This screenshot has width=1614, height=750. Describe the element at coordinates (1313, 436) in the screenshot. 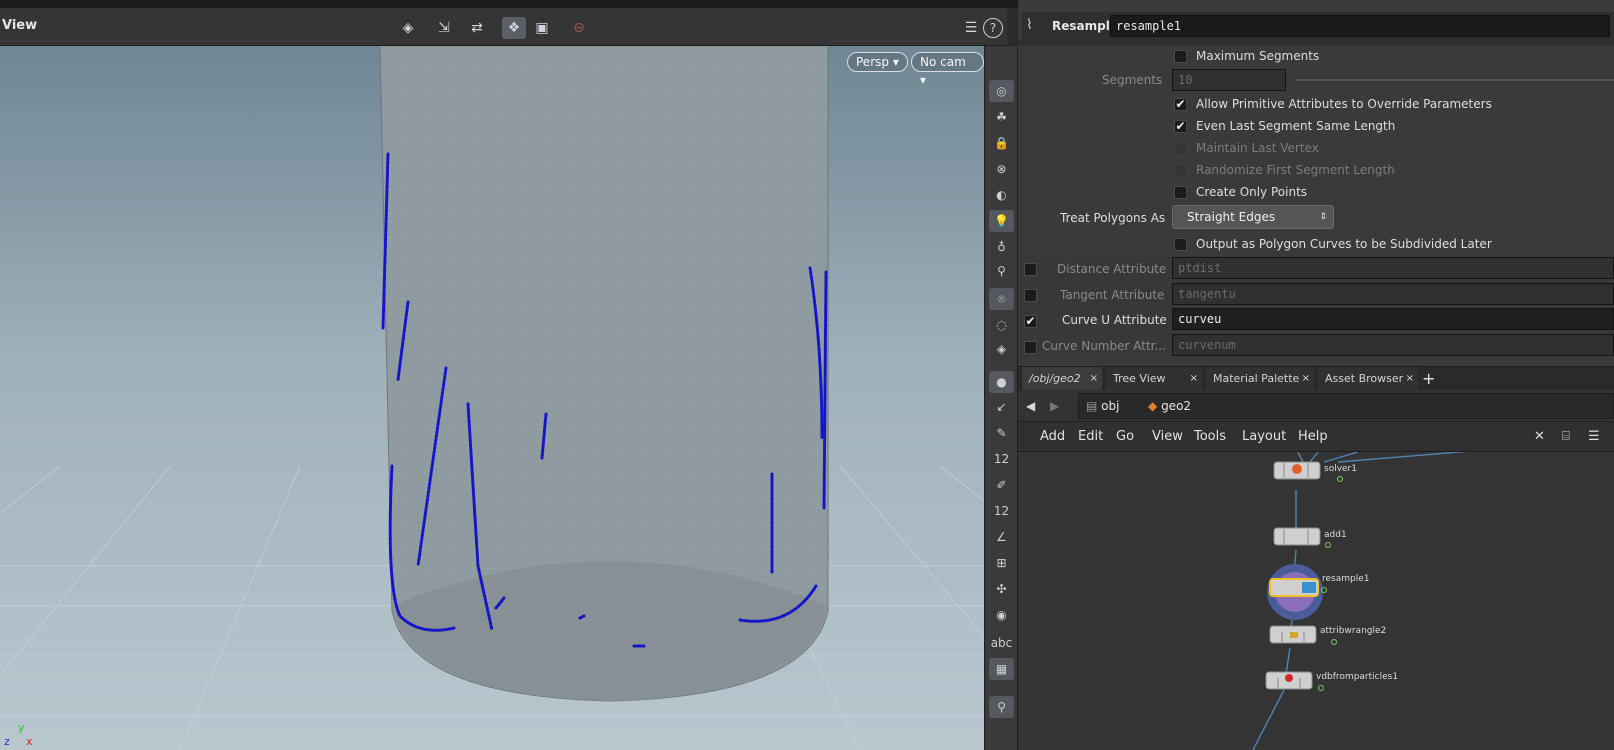

I see `menu-help: Help` at that location.